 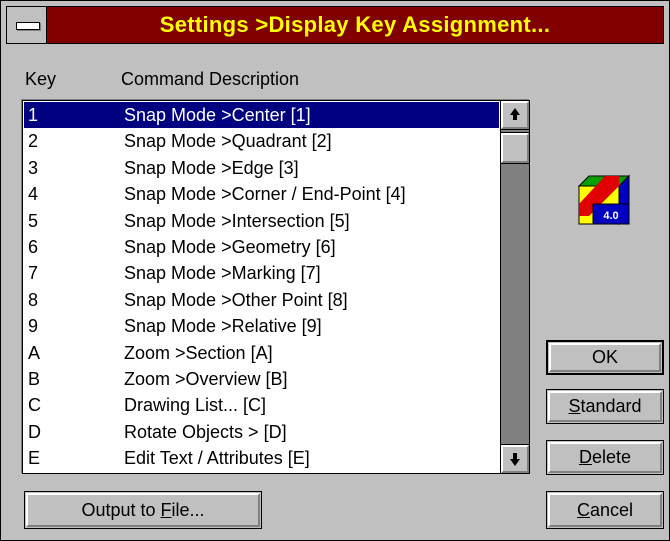 What do you see at coordinates (211, 167) in the screenshot?
I see `list-item-description: Snap Mode >Edge [3]` at bounding box center [211, 167].